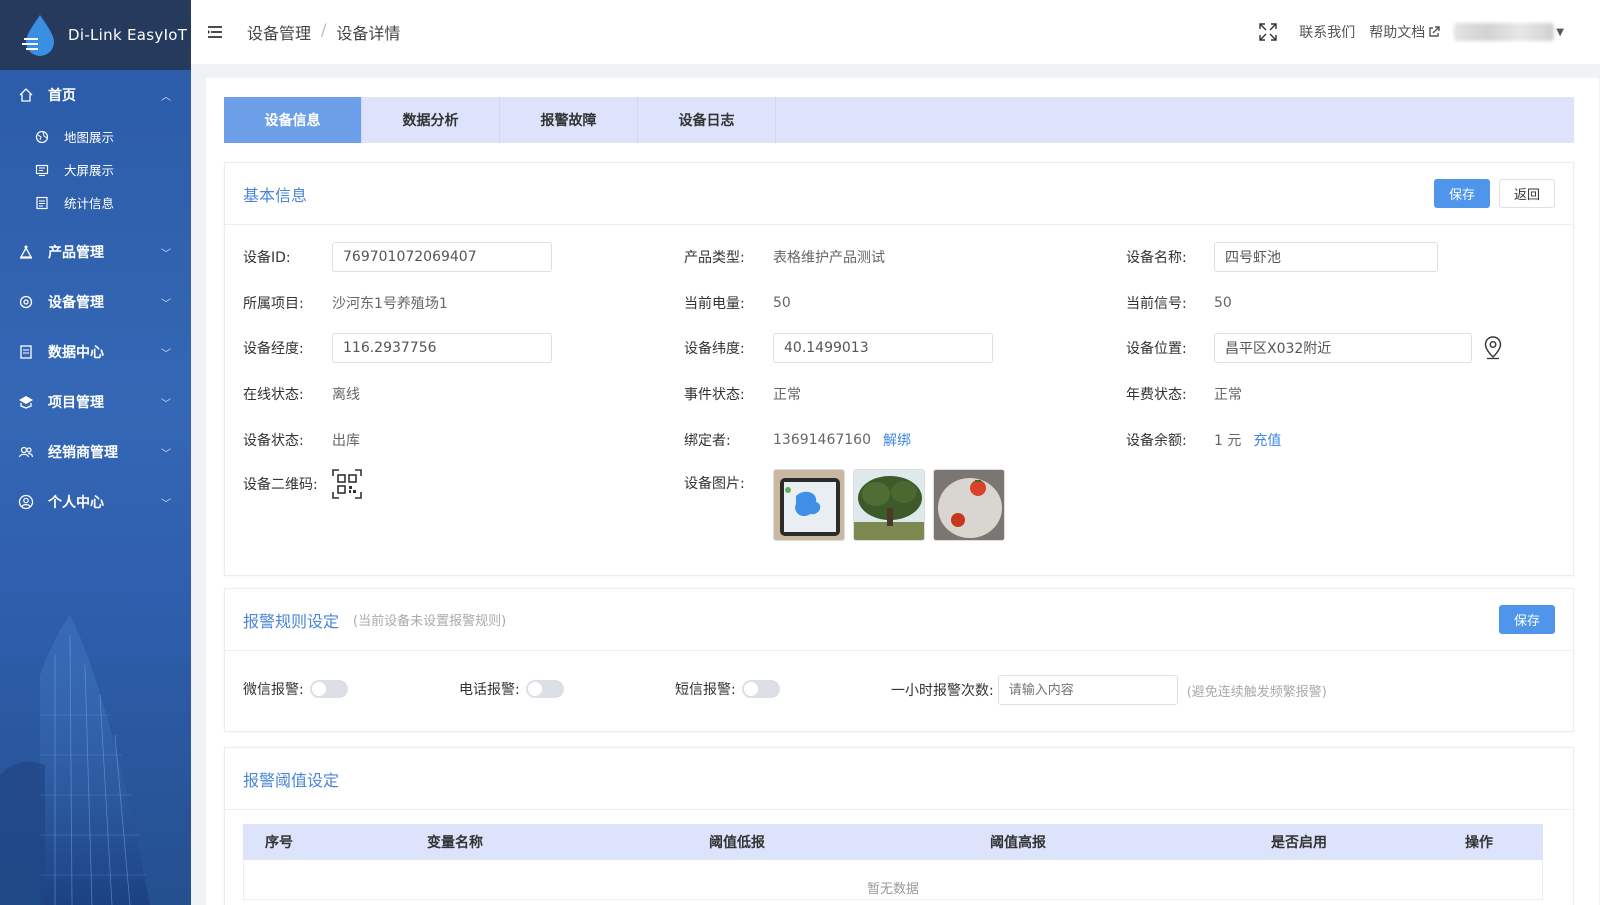  What do you see at coordinates (273, 304) in the screenshot?
I see `field-label: 所属项目:` at bounding box center [273, 304].